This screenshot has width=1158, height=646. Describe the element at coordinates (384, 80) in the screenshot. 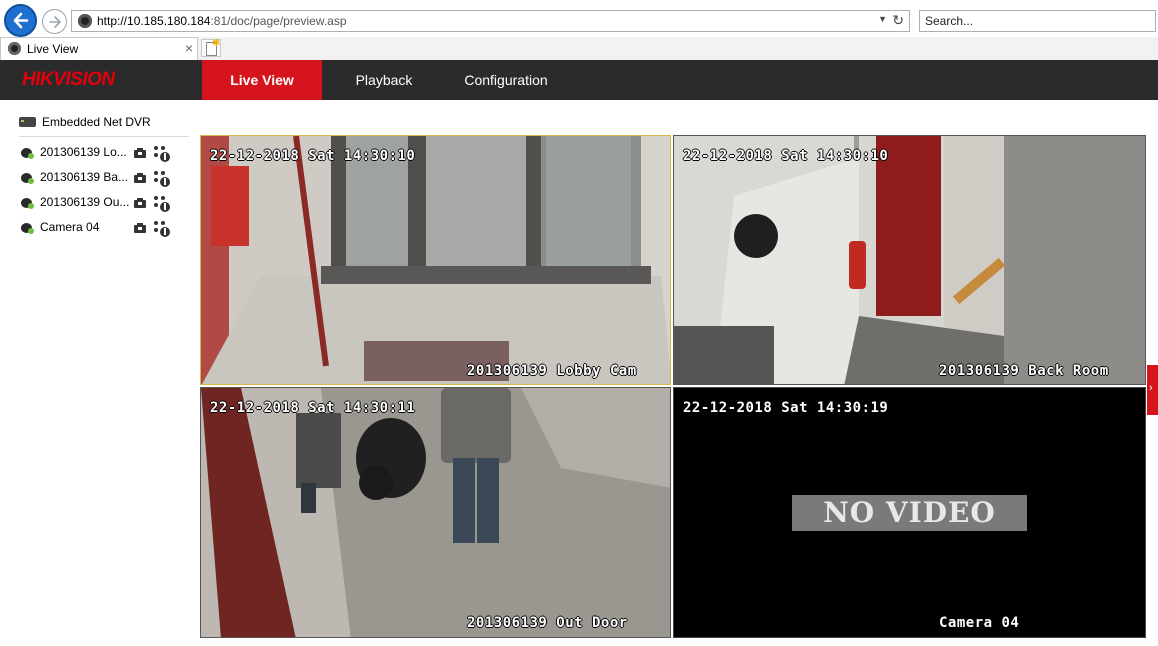

I see `tab-playback: Playback` at that location.